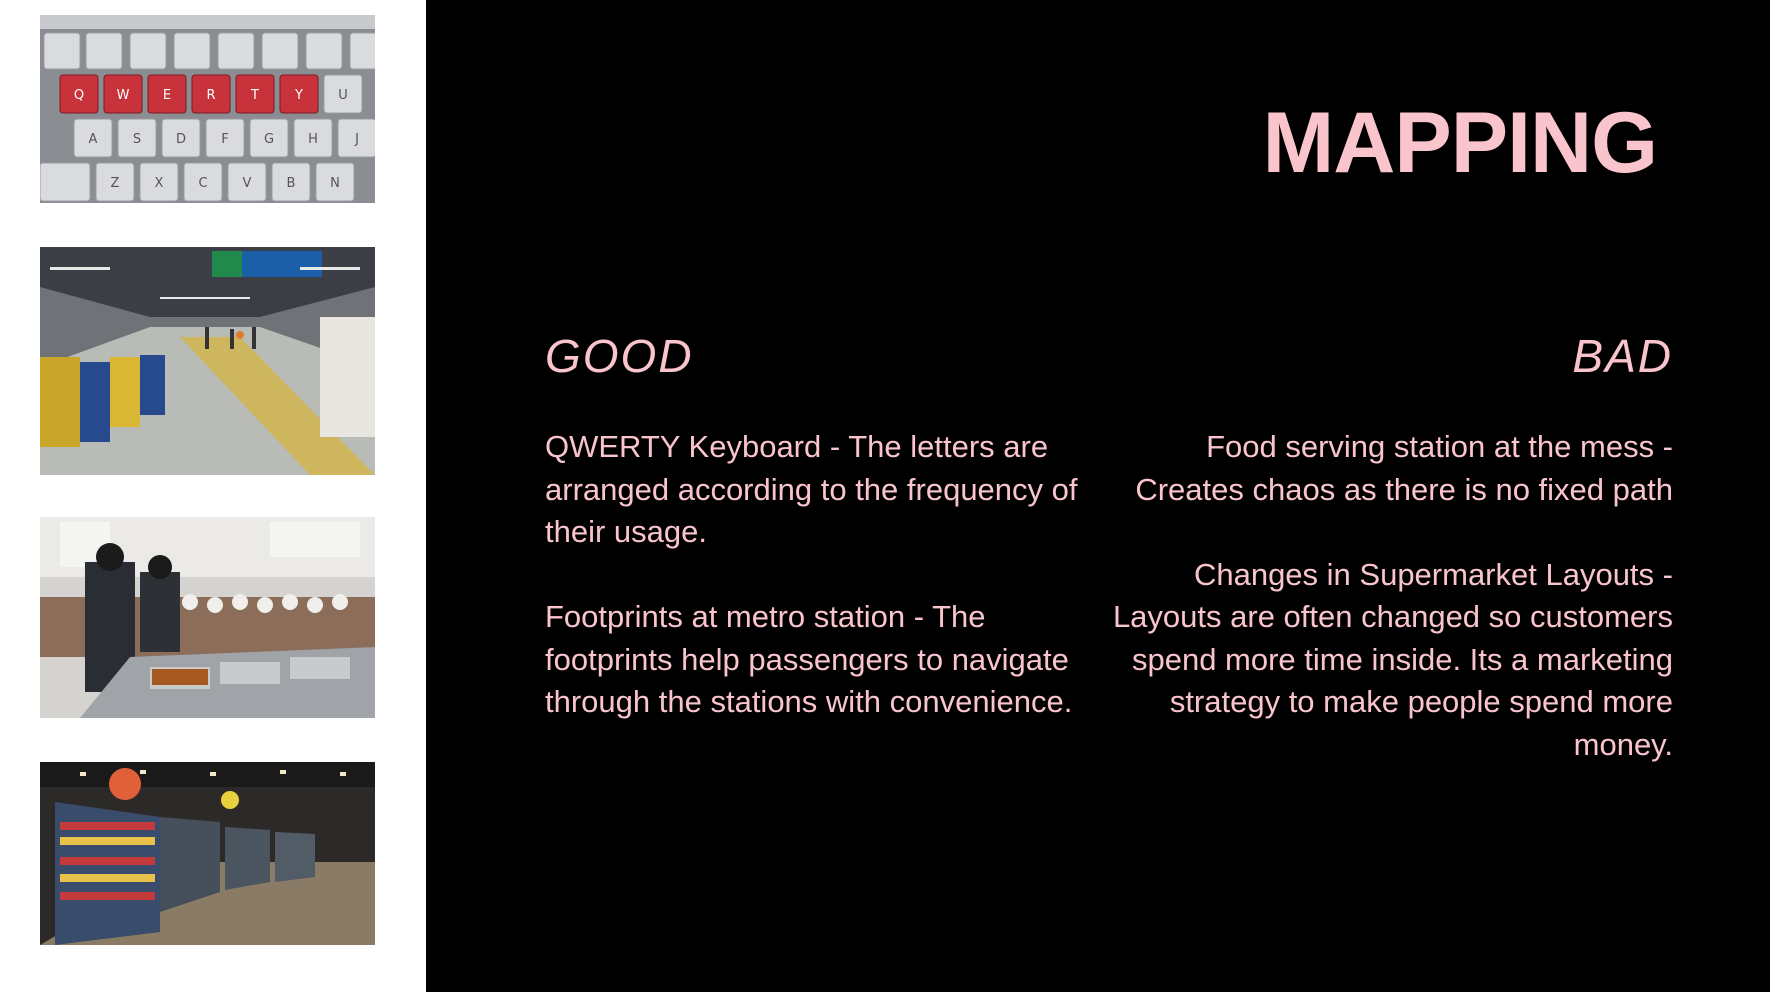  I want to click on bad-heading: BAD, so click(1622, 356).